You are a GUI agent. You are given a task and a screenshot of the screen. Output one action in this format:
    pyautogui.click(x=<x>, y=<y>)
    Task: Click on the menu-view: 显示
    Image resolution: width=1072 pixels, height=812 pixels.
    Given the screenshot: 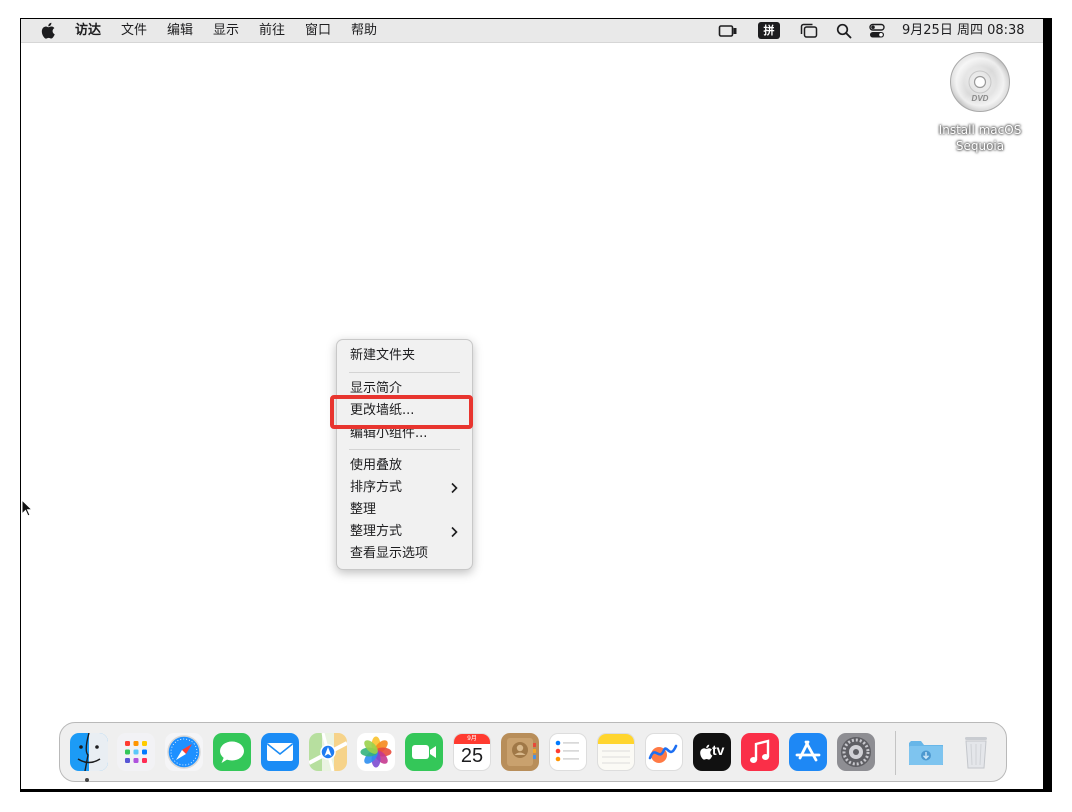 What is the action you would take?
    pyautogui.click(x=226, y=31)
    